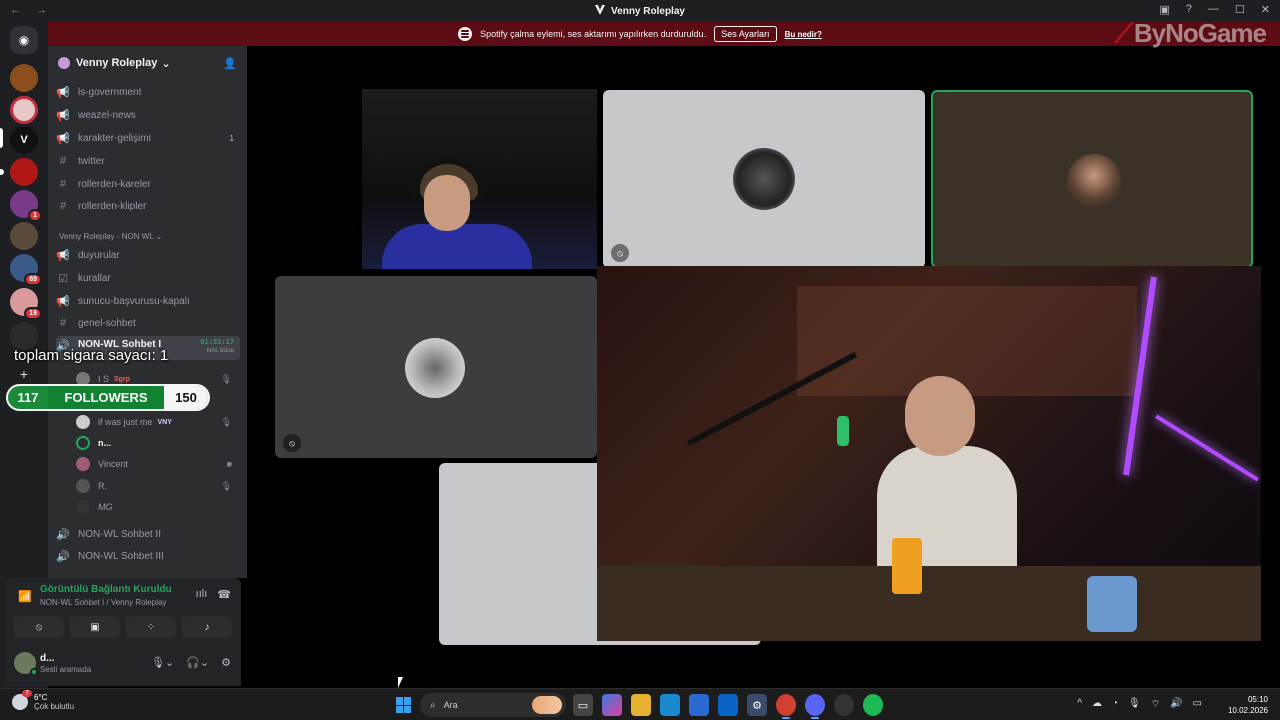 Image resolution: width=1280 pixels, height=720 pixels. I want to click on volume-icon: 🔊, so click(1176, 704).